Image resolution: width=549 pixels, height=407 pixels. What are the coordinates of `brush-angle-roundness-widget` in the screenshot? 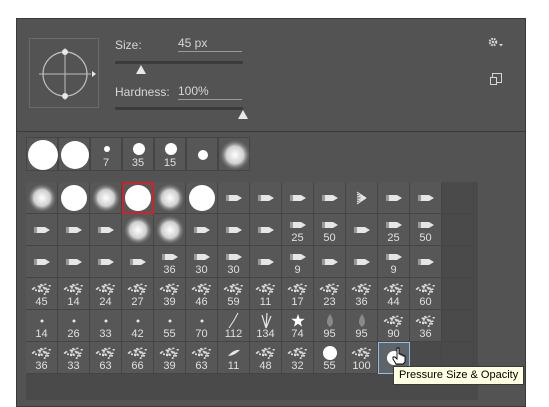 It's located at (64, 73).